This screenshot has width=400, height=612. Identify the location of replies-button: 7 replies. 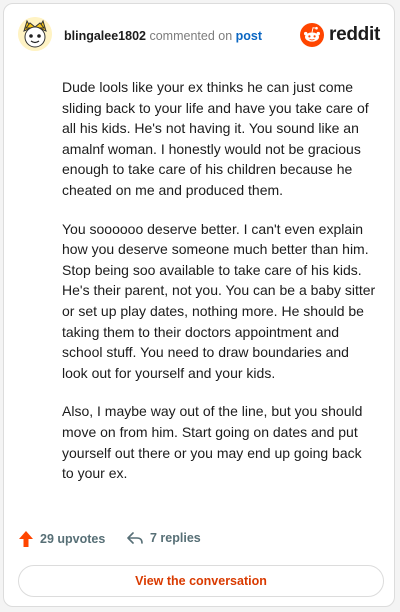
(163, 538).